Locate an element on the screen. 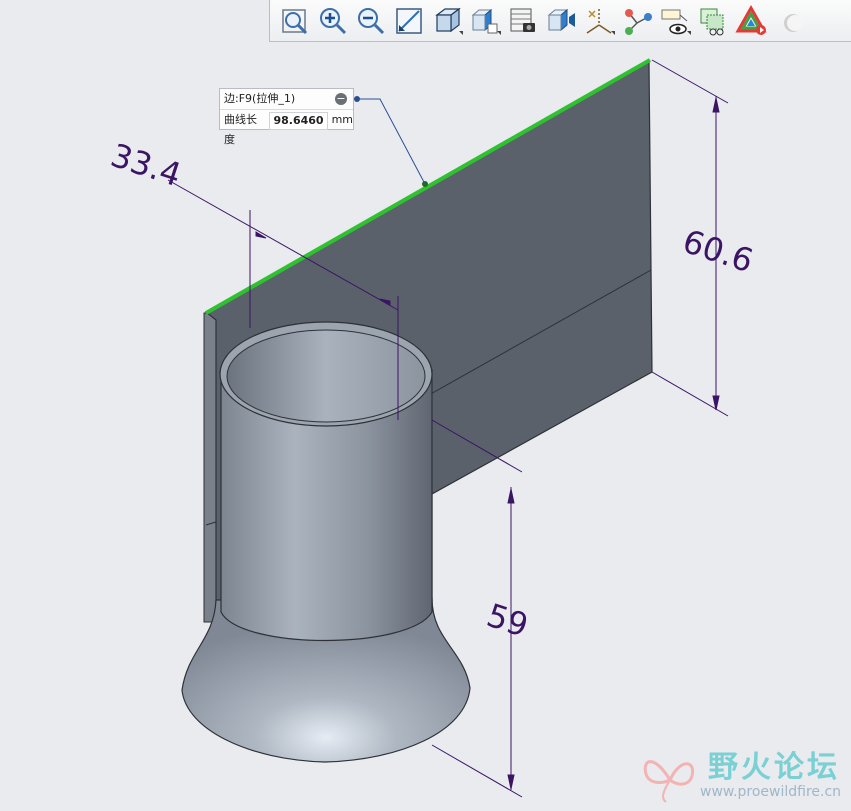  section-view-button is located at coordinates (561, 21).